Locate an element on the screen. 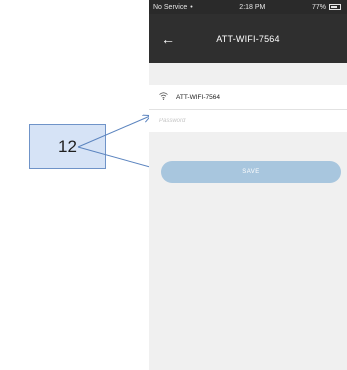 The height and width of the screenshot is (370, 347). status-bar: No Service • 2:18 PM 77% is located at coordinates (248, 7).